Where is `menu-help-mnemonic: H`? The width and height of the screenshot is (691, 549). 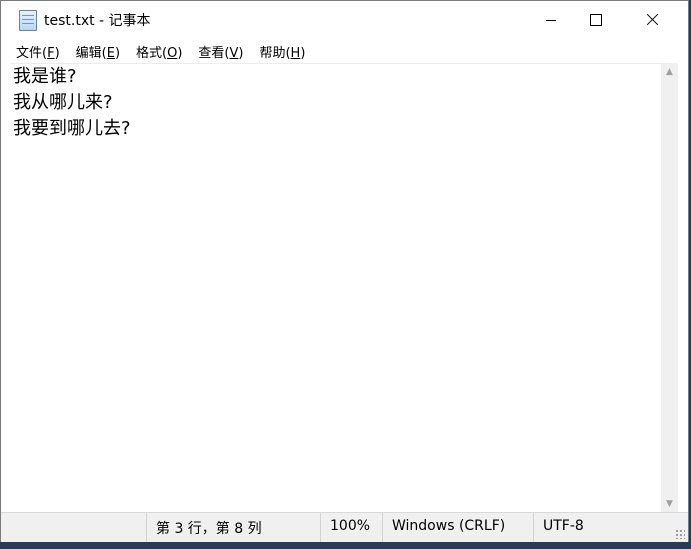
menu-help-mnemonic: H is located at coordinates (295, 53).